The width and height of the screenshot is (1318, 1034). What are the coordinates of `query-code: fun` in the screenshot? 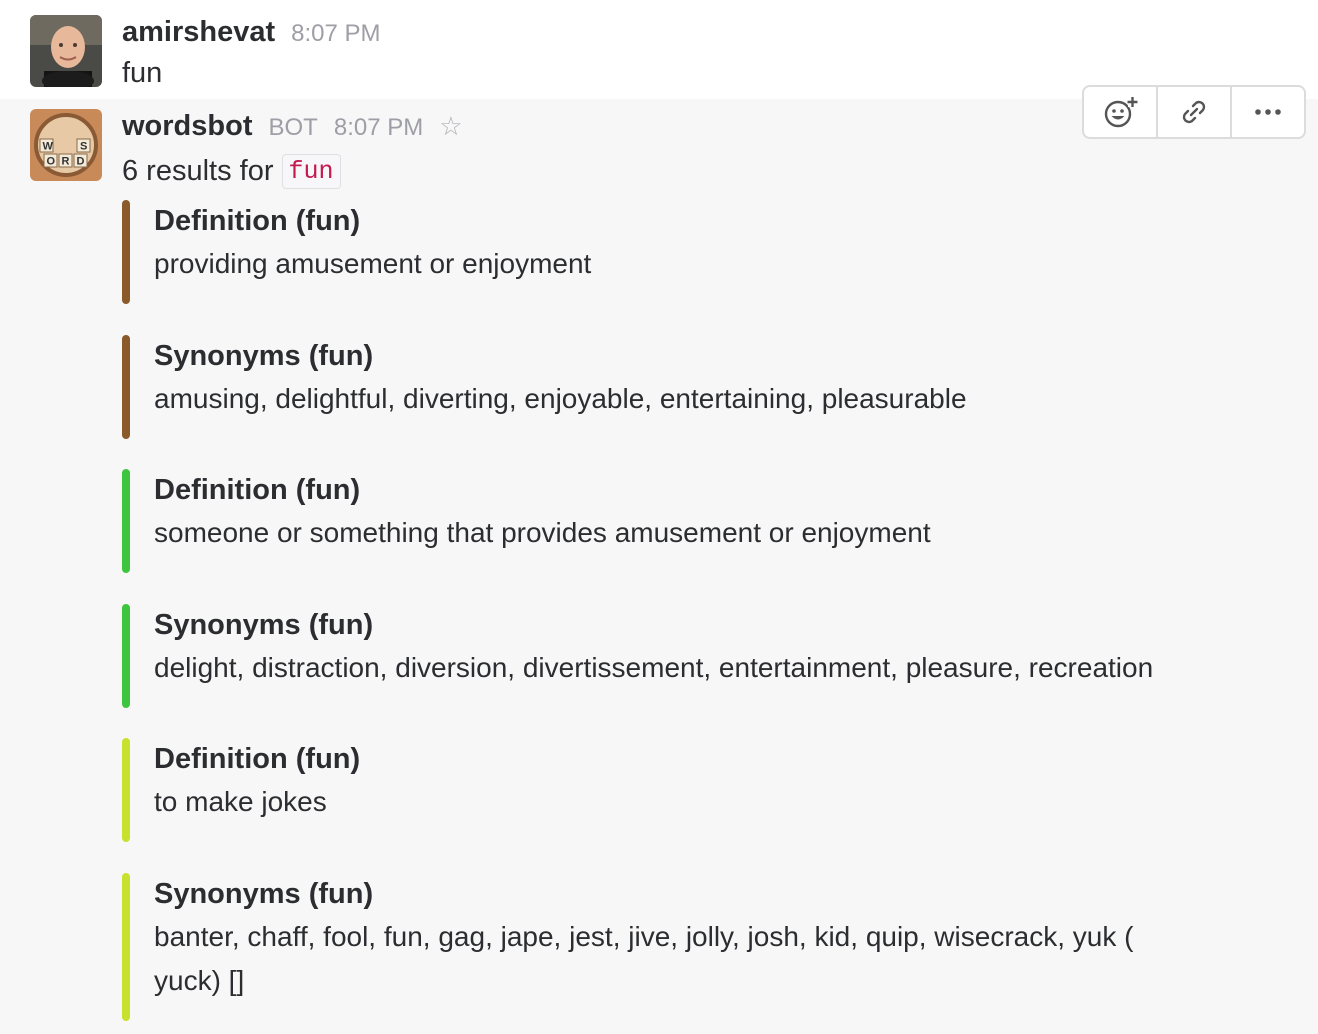 It's located at (311, 171).